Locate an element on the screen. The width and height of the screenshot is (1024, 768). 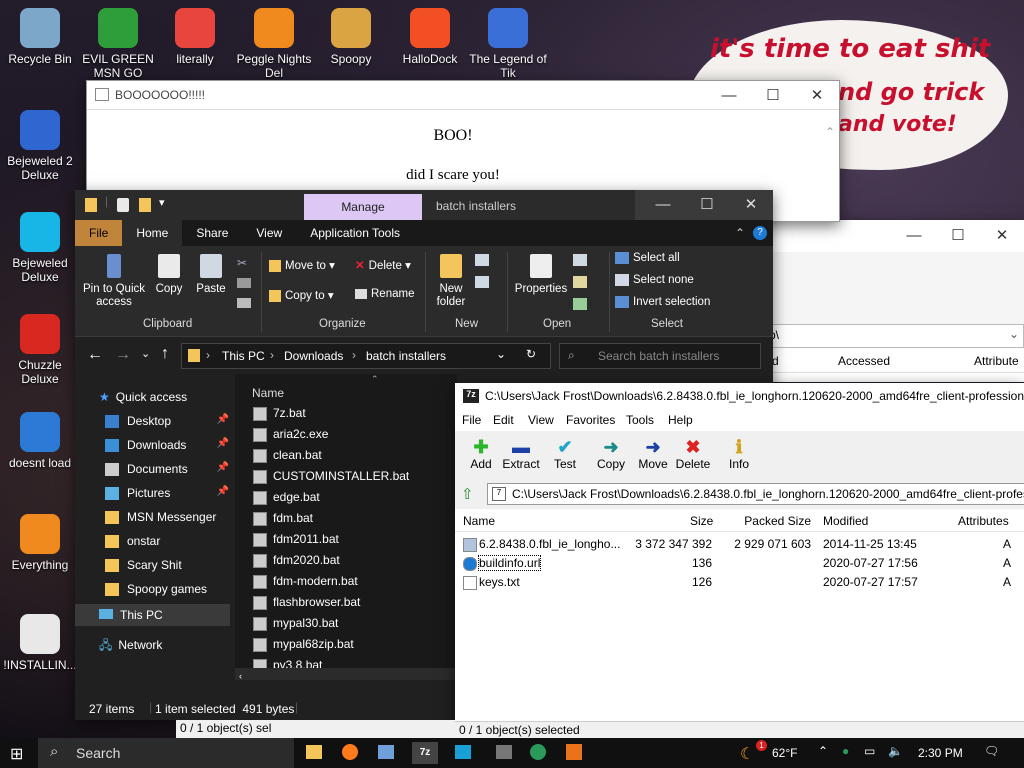
nav-item: Scary Shit is located at coordinates (167, 565).